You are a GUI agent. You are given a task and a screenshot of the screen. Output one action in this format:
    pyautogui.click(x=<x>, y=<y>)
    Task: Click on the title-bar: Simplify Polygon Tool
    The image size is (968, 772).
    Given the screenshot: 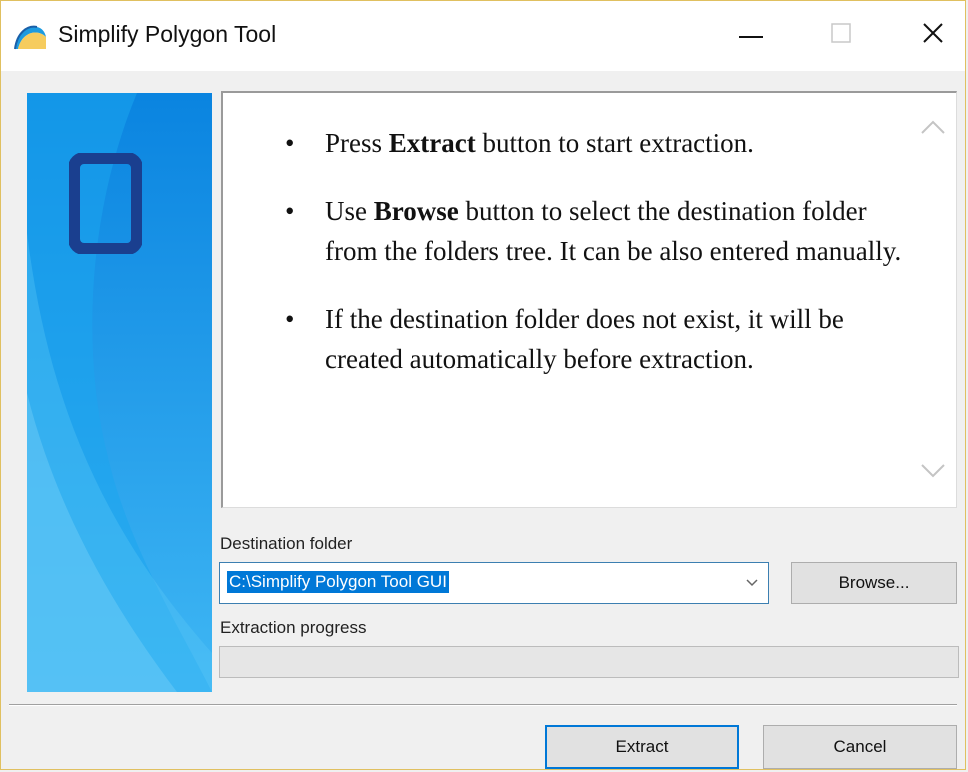 What is the action you would take?
    pyautogui.click(x=483, y=36)
    